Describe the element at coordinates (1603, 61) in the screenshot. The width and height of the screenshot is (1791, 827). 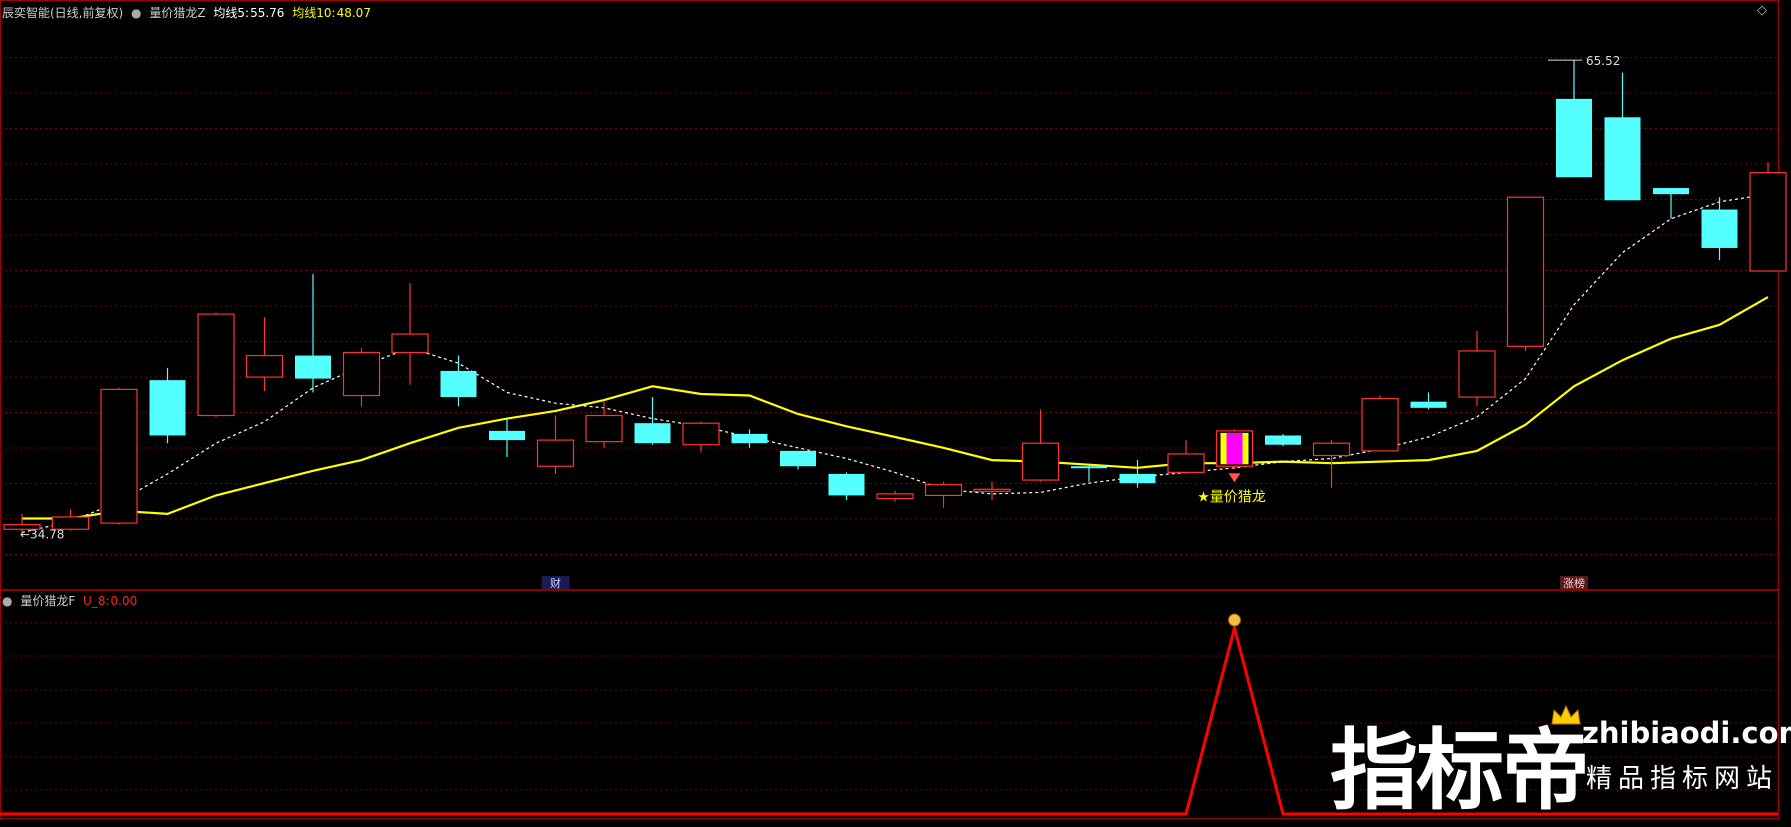
I see `high-label: 65.52` at that location.